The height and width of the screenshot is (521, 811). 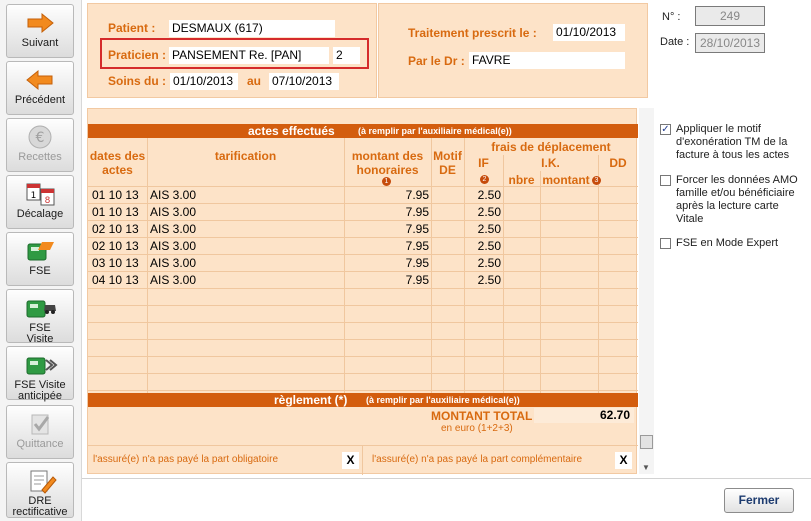 I want to click on reglement-subtitle: (à remplir par l'auxiliaire médical(e)), so click(x=443, y=400).